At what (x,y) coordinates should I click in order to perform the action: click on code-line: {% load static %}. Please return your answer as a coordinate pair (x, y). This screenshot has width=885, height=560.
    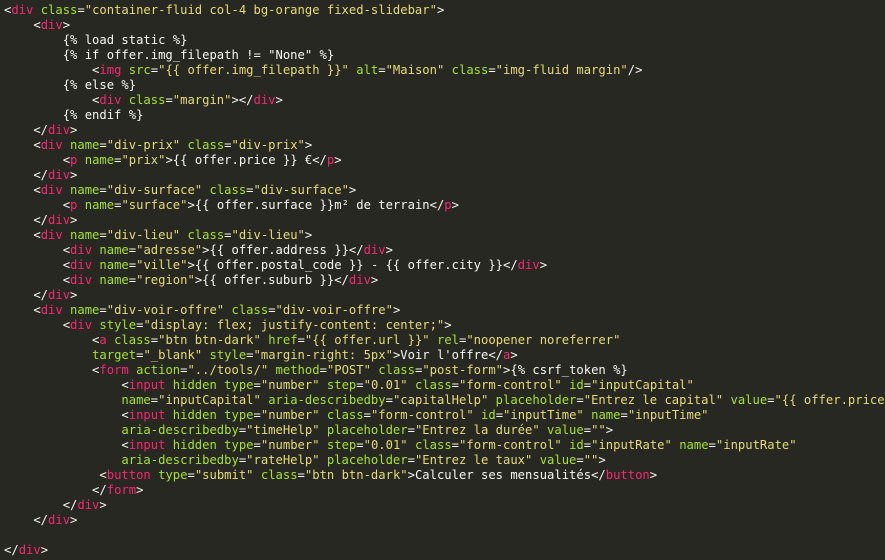
    Looking at the image, I should click on (96, 40).